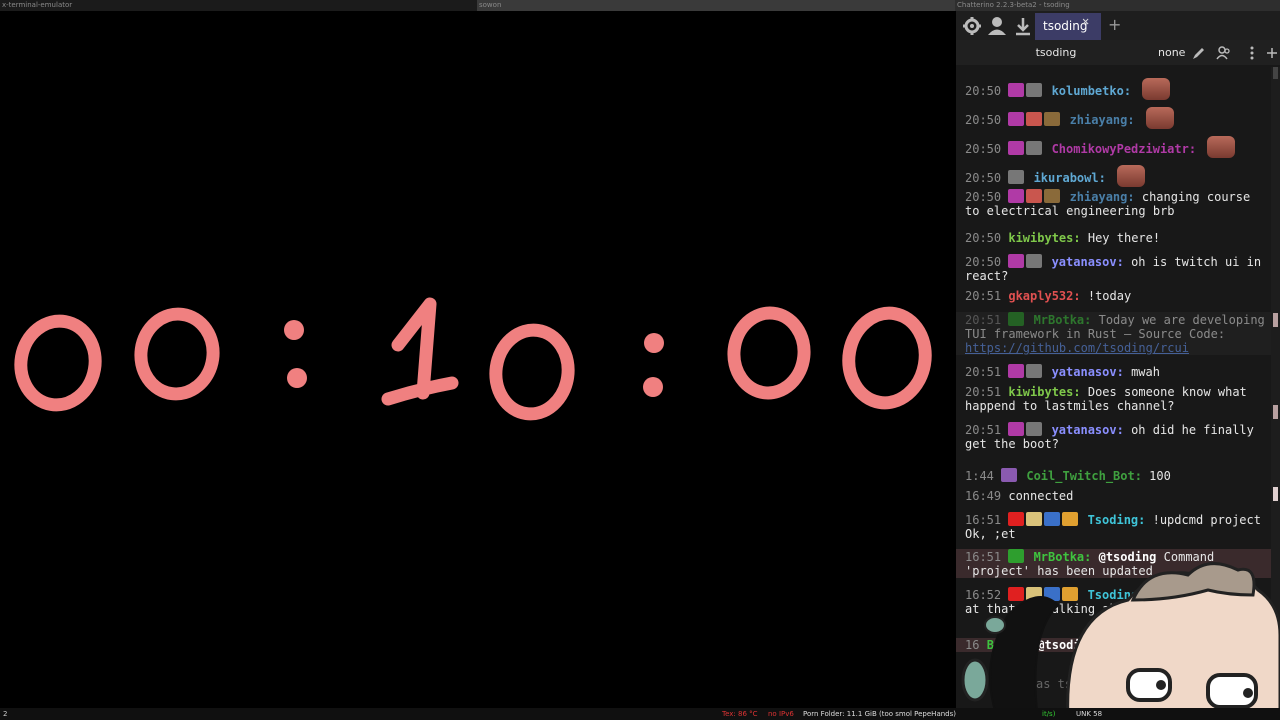 Image resolution: width=1280 pixels, height=720 pixels. I want to click on chat-username: ChomikowyPedziwiatr:, so click(1123, 149).